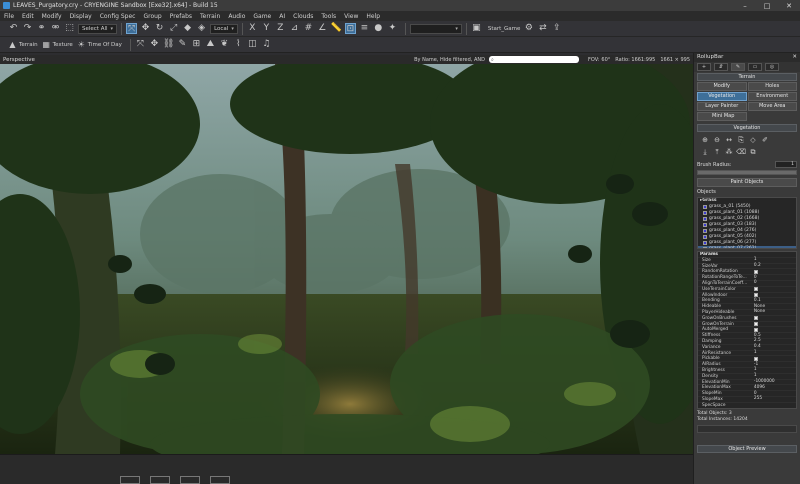 The image size is (800, 484). Describe the element at coordinates (182, 44) in the screenshot. I see `script-icon: ✎` at that location.